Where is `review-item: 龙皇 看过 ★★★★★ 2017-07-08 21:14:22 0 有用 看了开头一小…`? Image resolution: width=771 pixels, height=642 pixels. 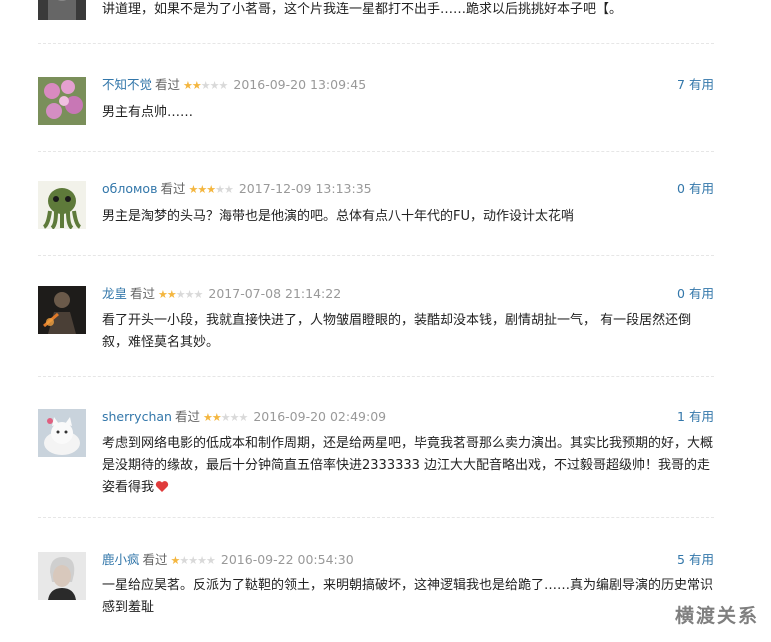 review-item: 龙皇 看过 ★★★★★ 2017-07-08 21:14:22 0 有用 看了开头一小… is located at coordinates (376, 326).